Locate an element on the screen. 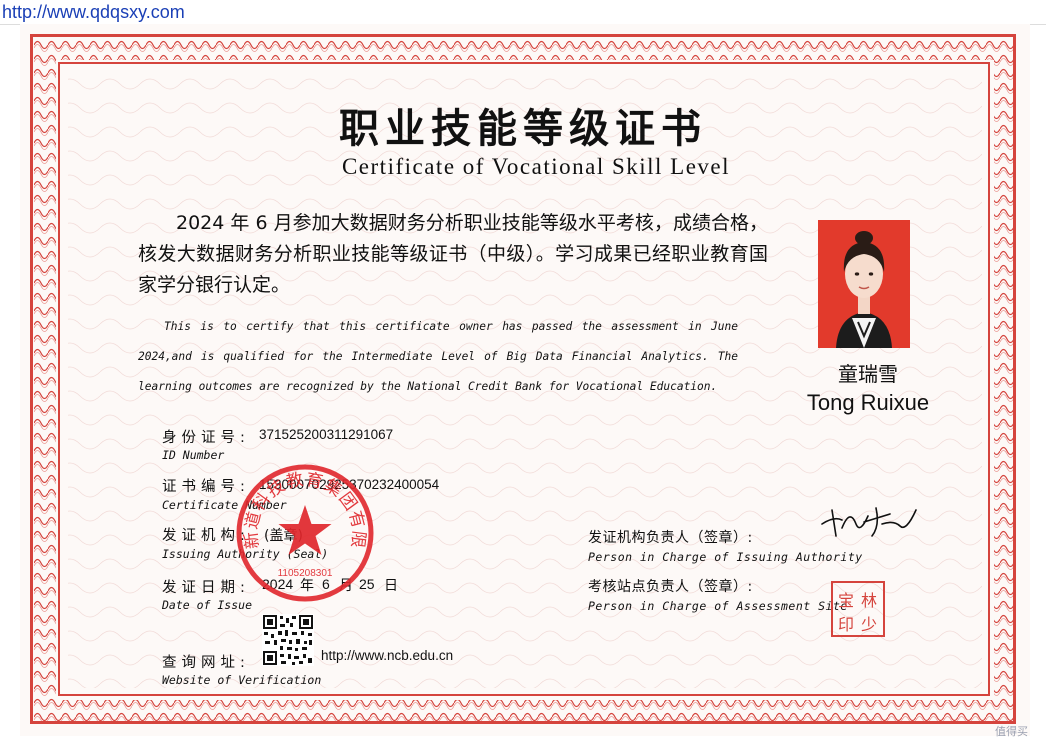 The image size is (1046, 749). id-number-label-en: ID Number is located at coordinates (193, 455).